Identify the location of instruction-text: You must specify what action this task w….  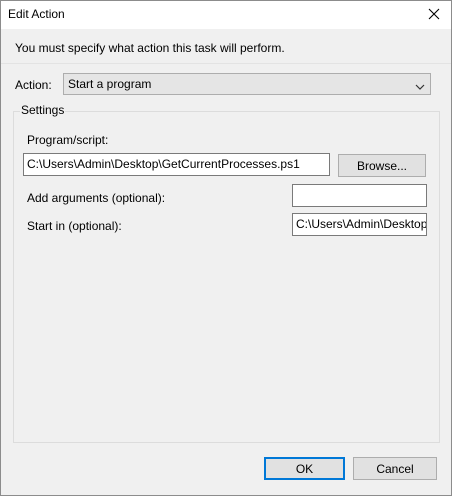
(150, 48).